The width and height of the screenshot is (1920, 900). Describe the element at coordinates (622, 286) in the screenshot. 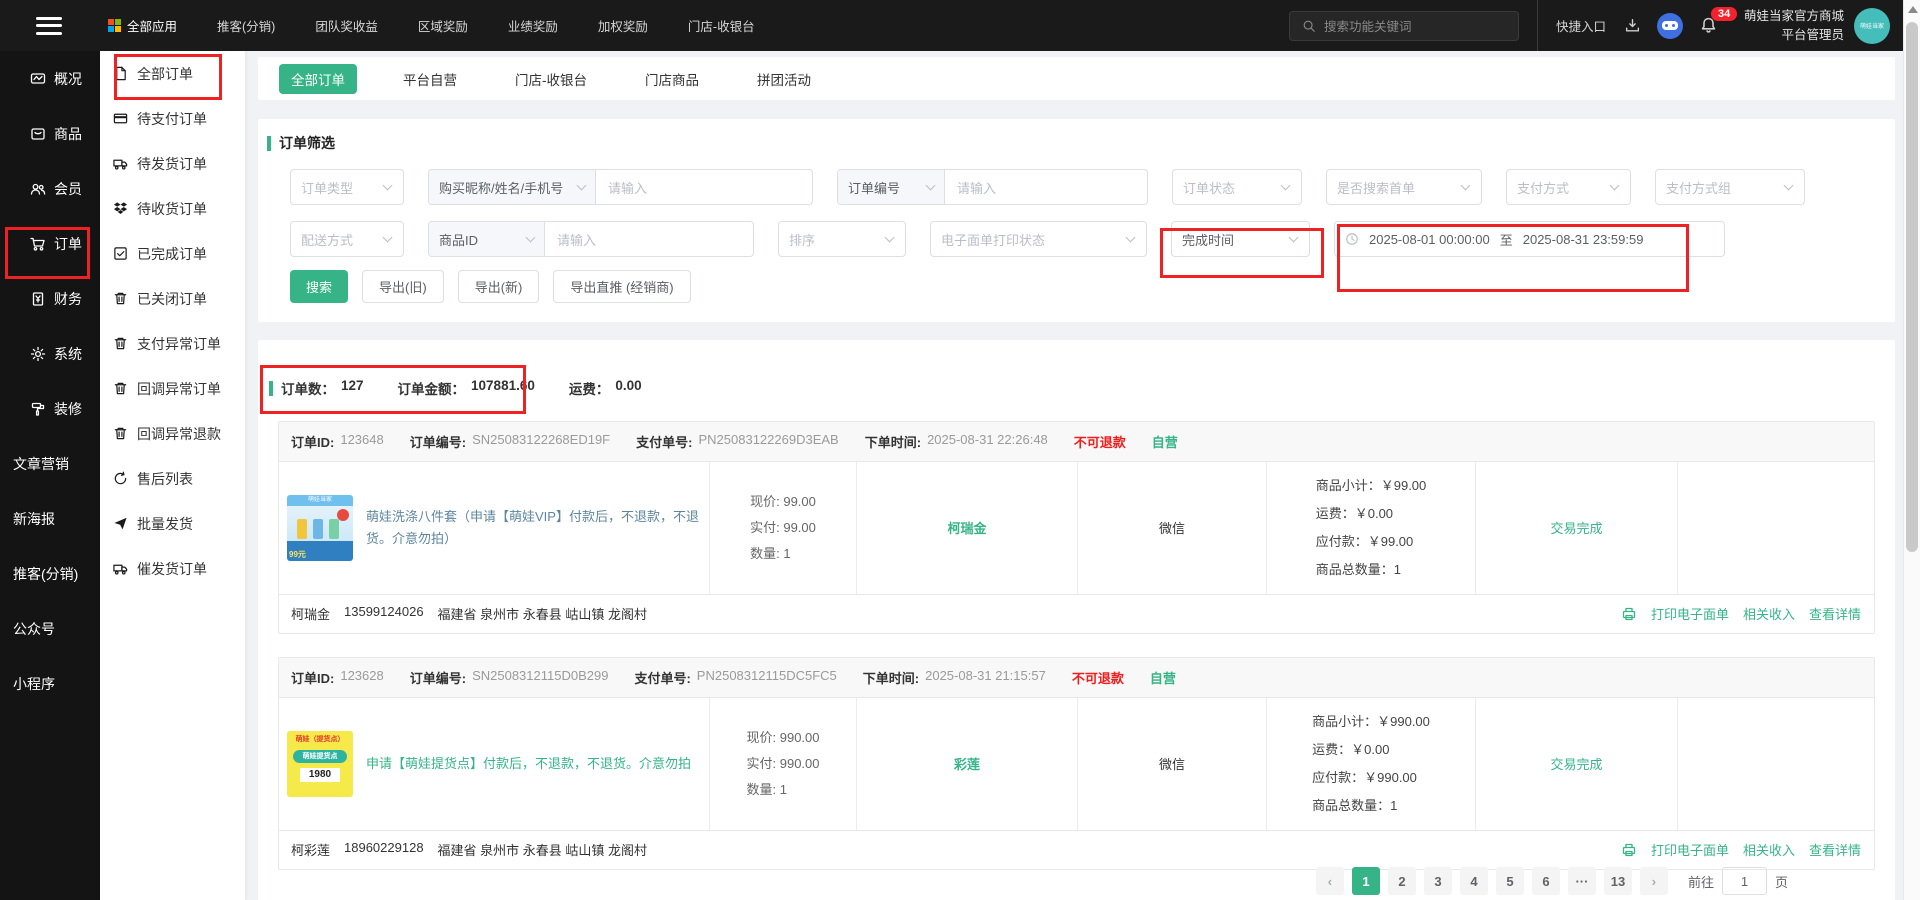

I see `export-direct-button: 导出直推 (经销商)` at that location.